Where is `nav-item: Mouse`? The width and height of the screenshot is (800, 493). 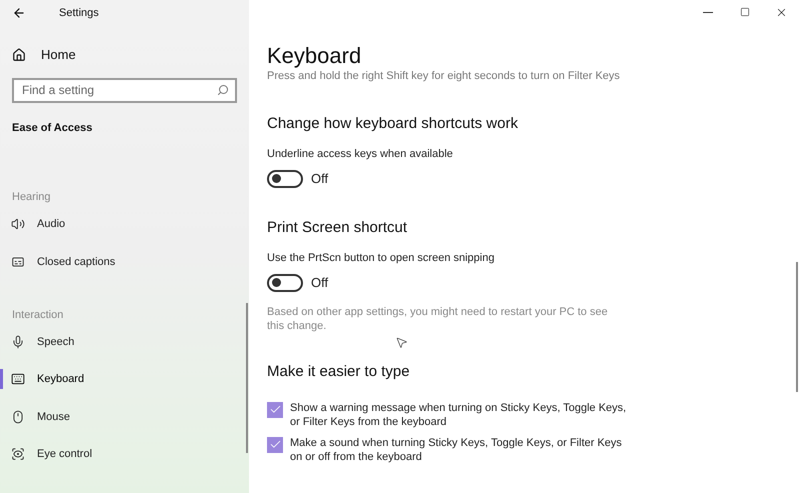 nav-item: Mouse is located at coordinates (40, 416).